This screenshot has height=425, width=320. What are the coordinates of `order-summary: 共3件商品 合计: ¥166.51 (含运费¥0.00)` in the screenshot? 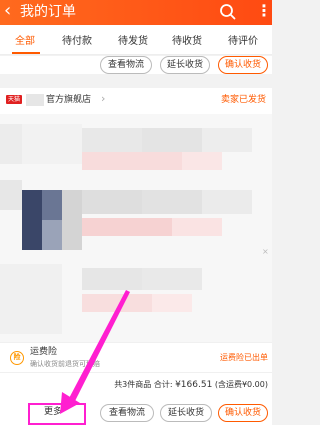 It's located at (136, 384).